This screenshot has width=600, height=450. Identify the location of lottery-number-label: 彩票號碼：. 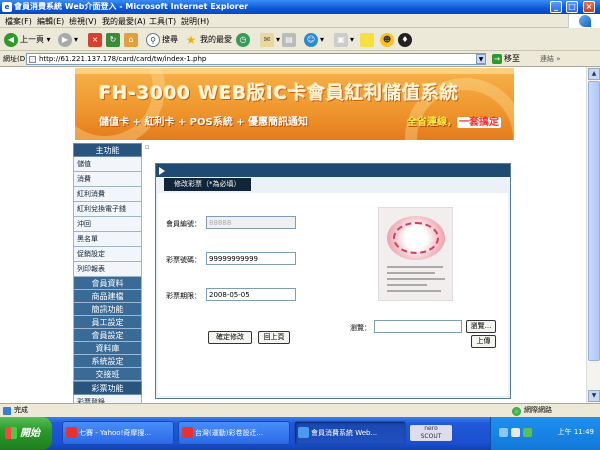
(183, 260).